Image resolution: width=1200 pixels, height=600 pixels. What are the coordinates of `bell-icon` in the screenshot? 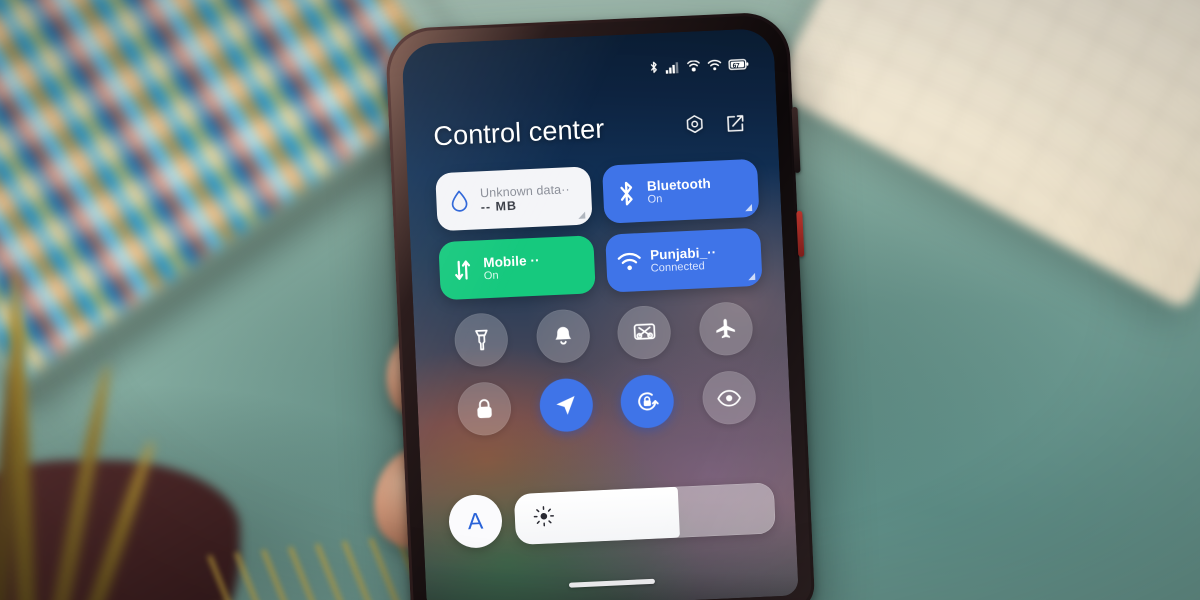 It's located at (563, 336).